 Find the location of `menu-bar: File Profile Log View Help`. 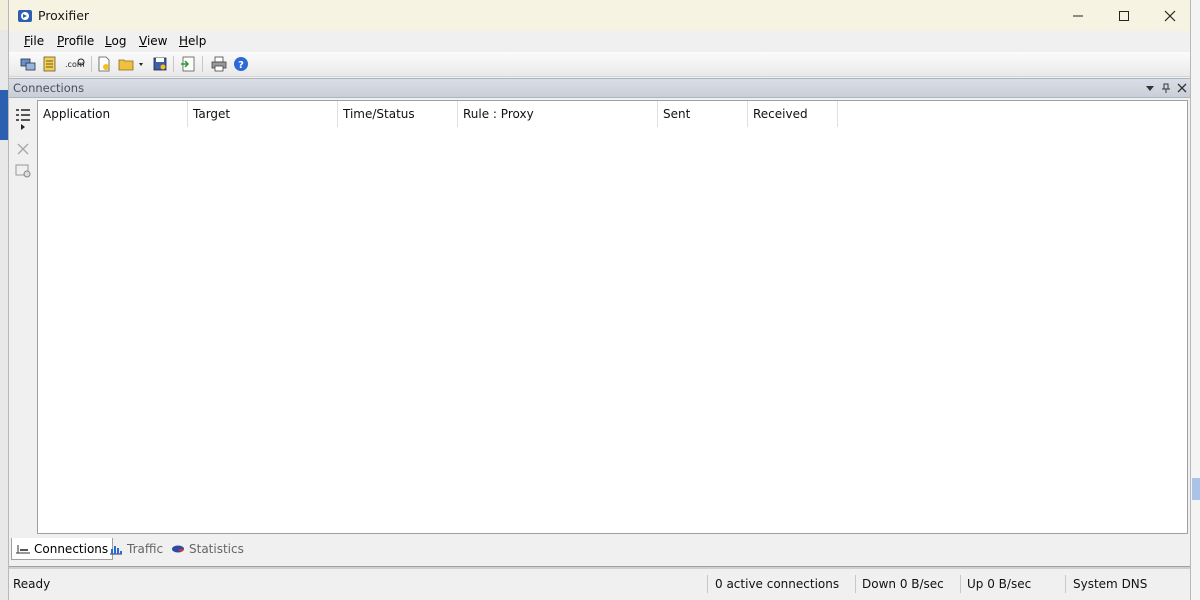

menu-bar: File Profile Log View Help is located at coordinates (599, 41).